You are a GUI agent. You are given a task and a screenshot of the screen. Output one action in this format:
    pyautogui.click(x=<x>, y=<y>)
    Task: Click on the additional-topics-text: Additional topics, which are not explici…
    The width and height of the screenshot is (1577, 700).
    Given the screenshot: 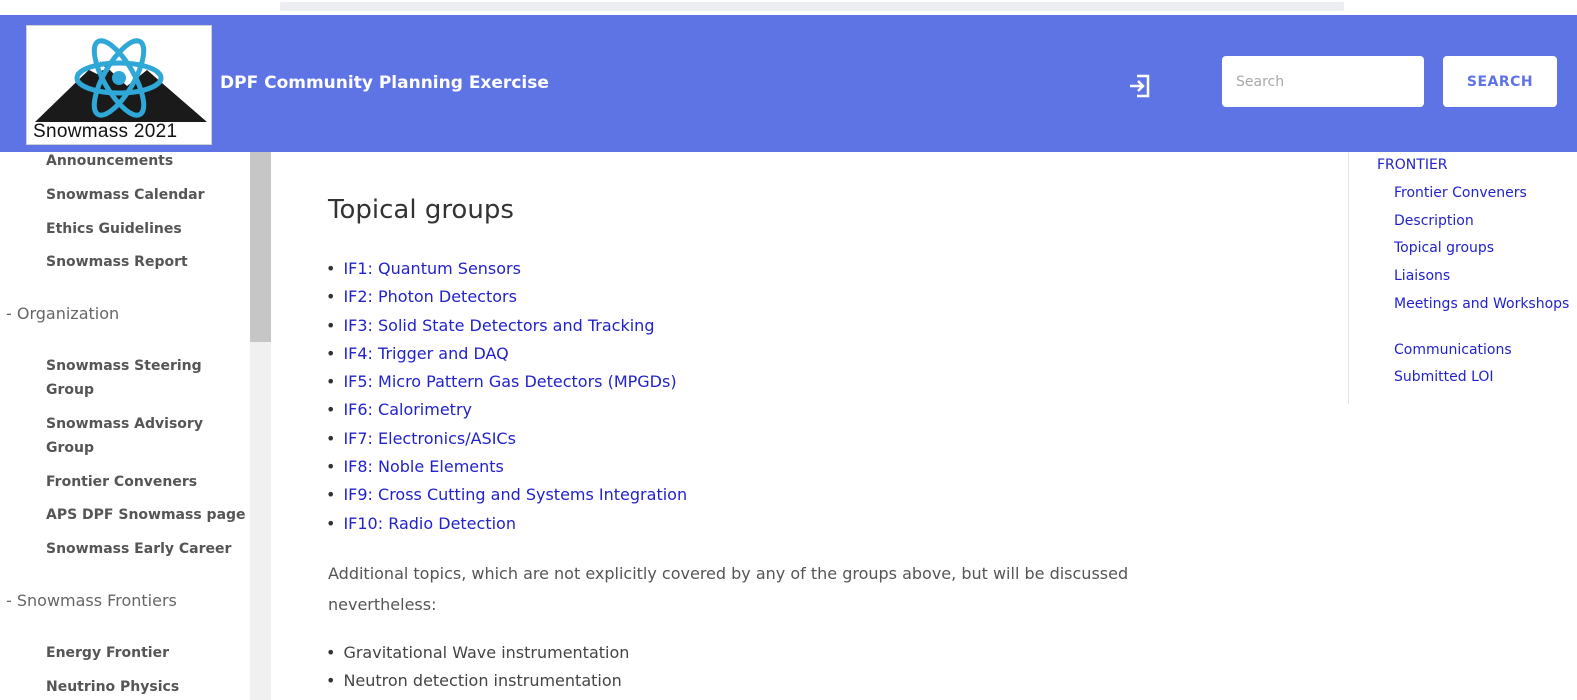 What is the action you would take?
    pyautogui.click(x=728, y=589)
    